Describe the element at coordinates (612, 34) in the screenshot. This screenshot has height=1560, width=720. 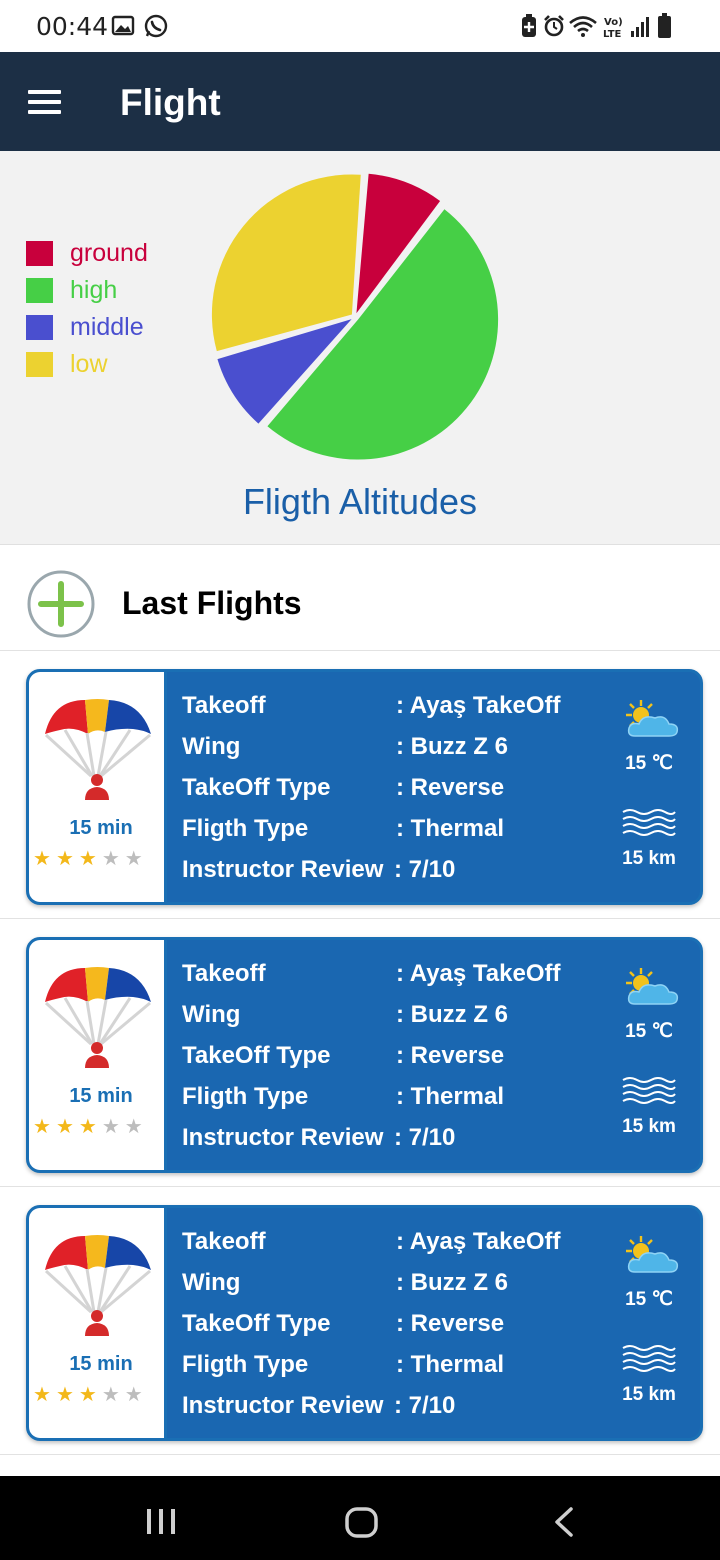
I see `svg-text: LTE` at that location.